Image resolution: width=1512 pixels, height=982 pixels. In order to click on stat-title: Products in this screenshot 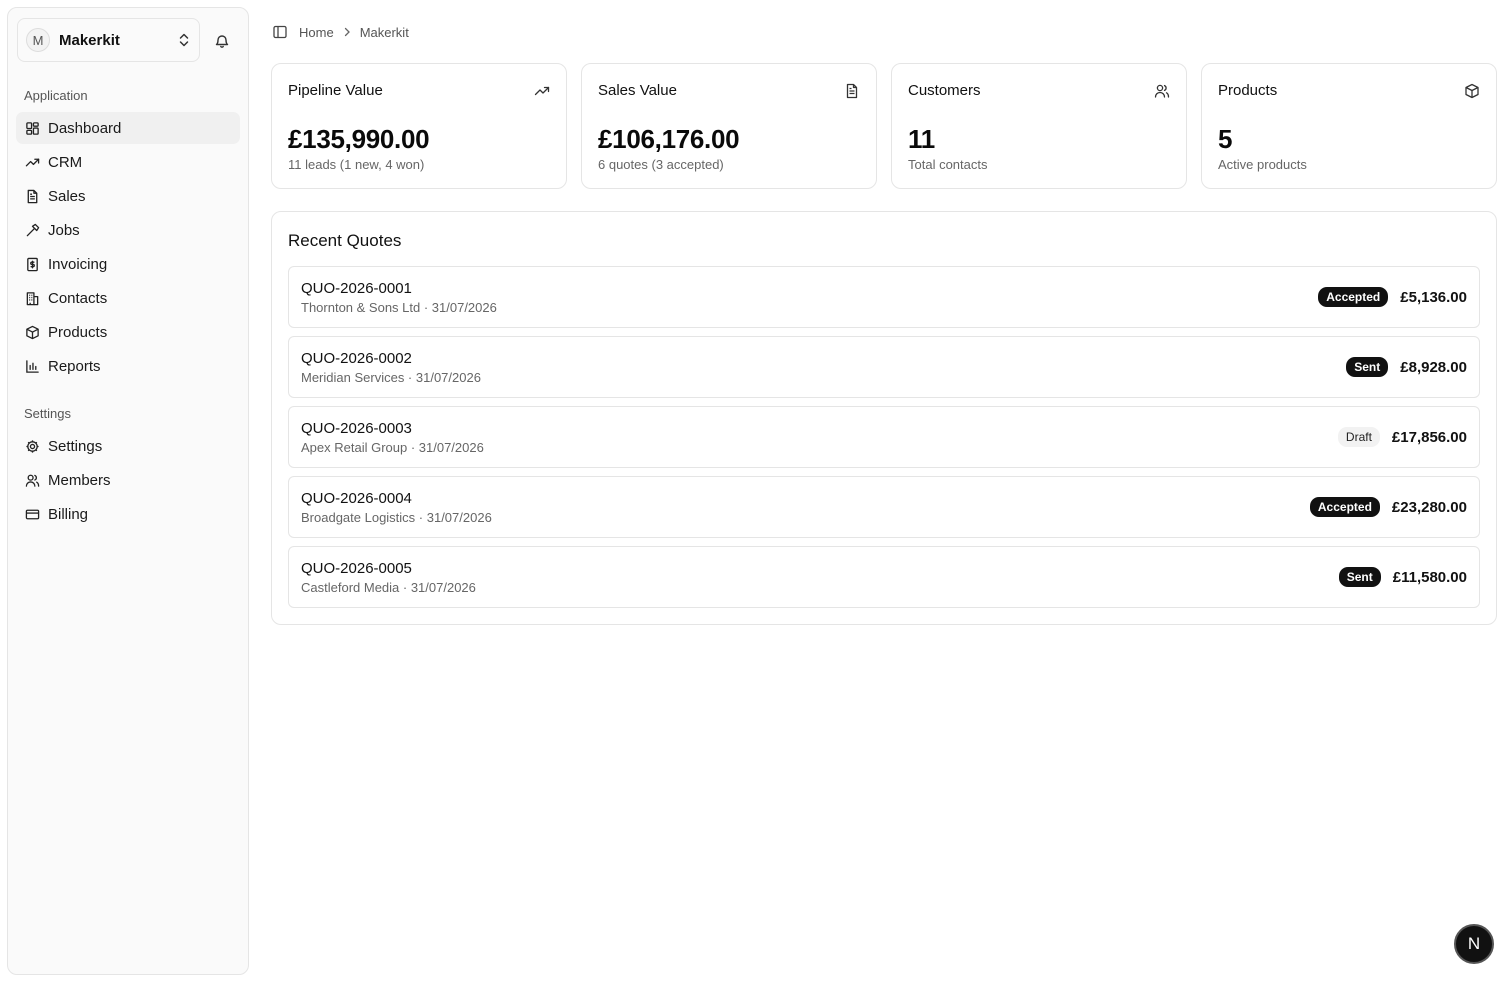, I will do `click(1248, 90)`.